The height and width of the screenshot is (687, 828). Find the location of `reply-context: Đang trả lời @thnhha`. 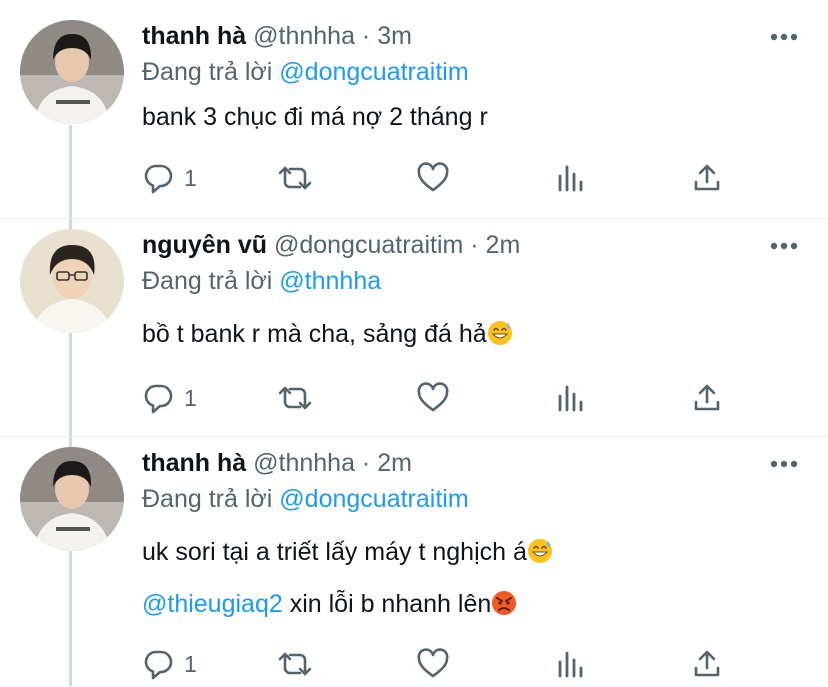

reply-context: Đang trả lời @thnhha is located at coordinates (471, 281).